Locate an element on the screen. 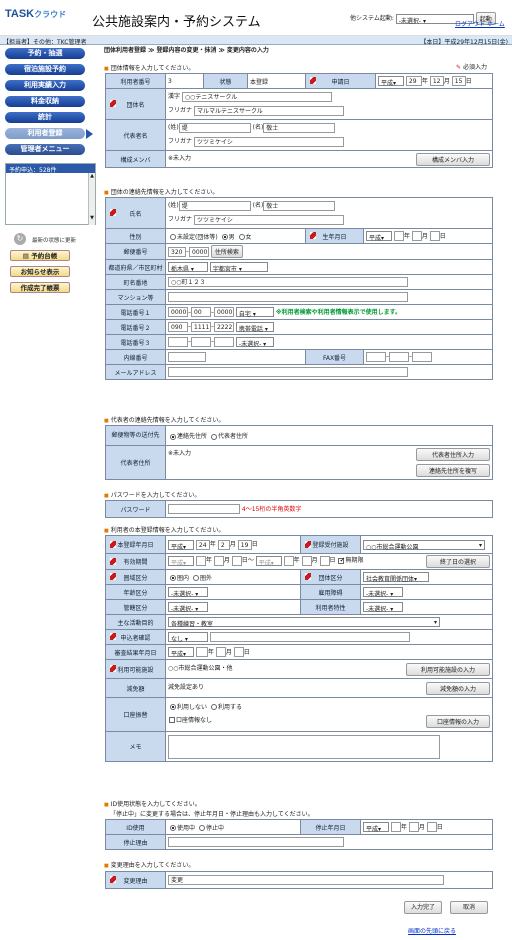 Image resolution: width=512 pixels, height=940 pixels. zip1-input: 320 is located at coordinates (177, 251).